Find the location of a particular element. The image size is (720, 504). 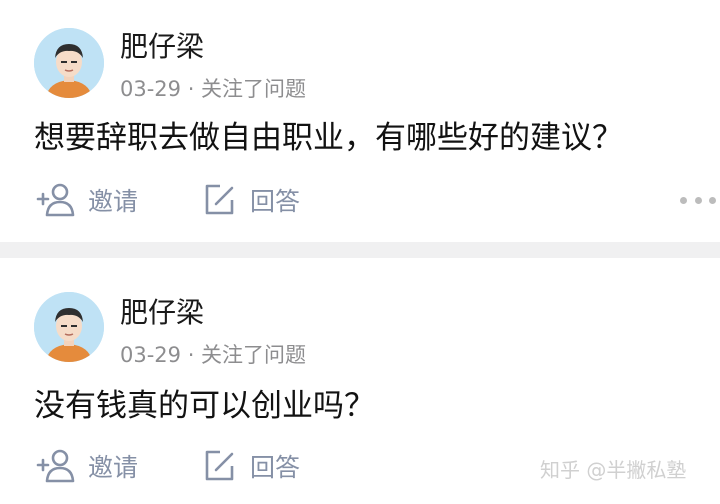

more-horizontal-icon is located at coordinates (698, 200).